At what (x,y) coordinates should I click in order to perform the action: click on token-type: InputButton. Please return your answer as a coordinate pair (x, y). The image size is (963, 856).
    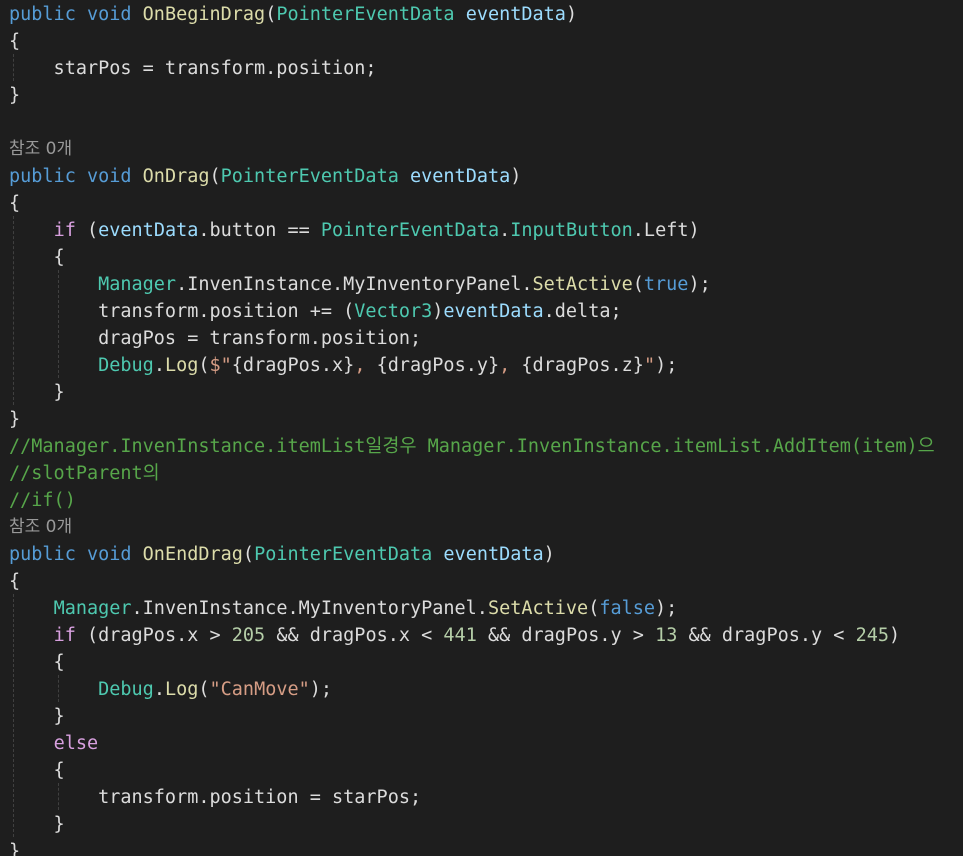
    Looking at the image, I should click on (571, 230).